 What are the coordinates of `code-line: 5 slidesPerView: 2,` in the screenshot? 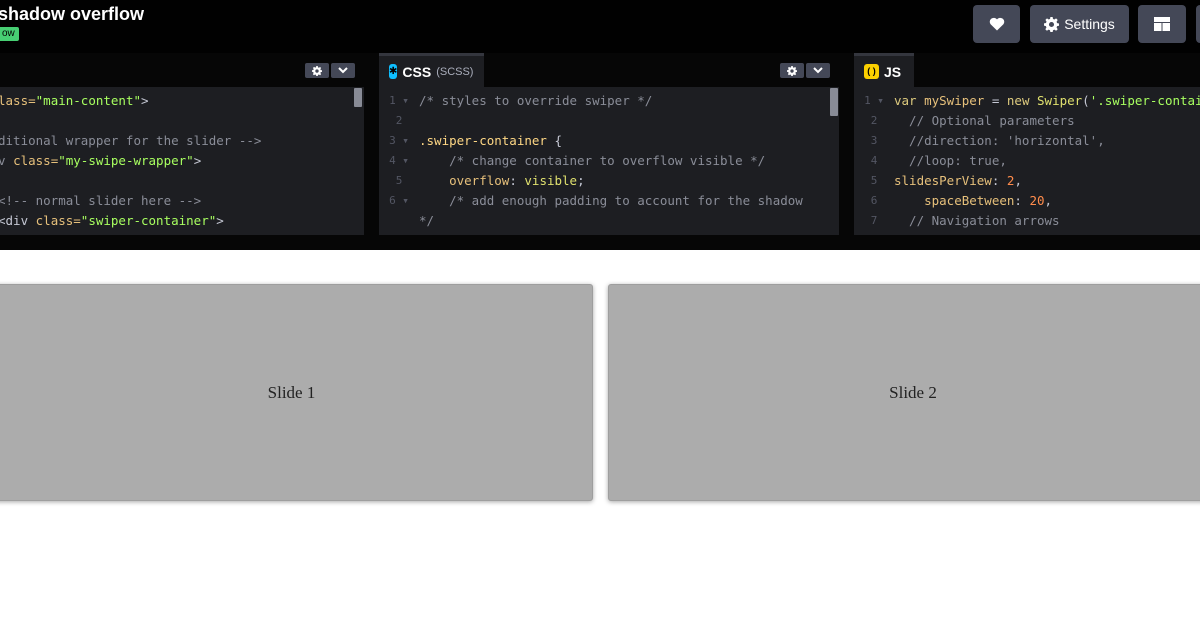 It's located at (1027, 181).